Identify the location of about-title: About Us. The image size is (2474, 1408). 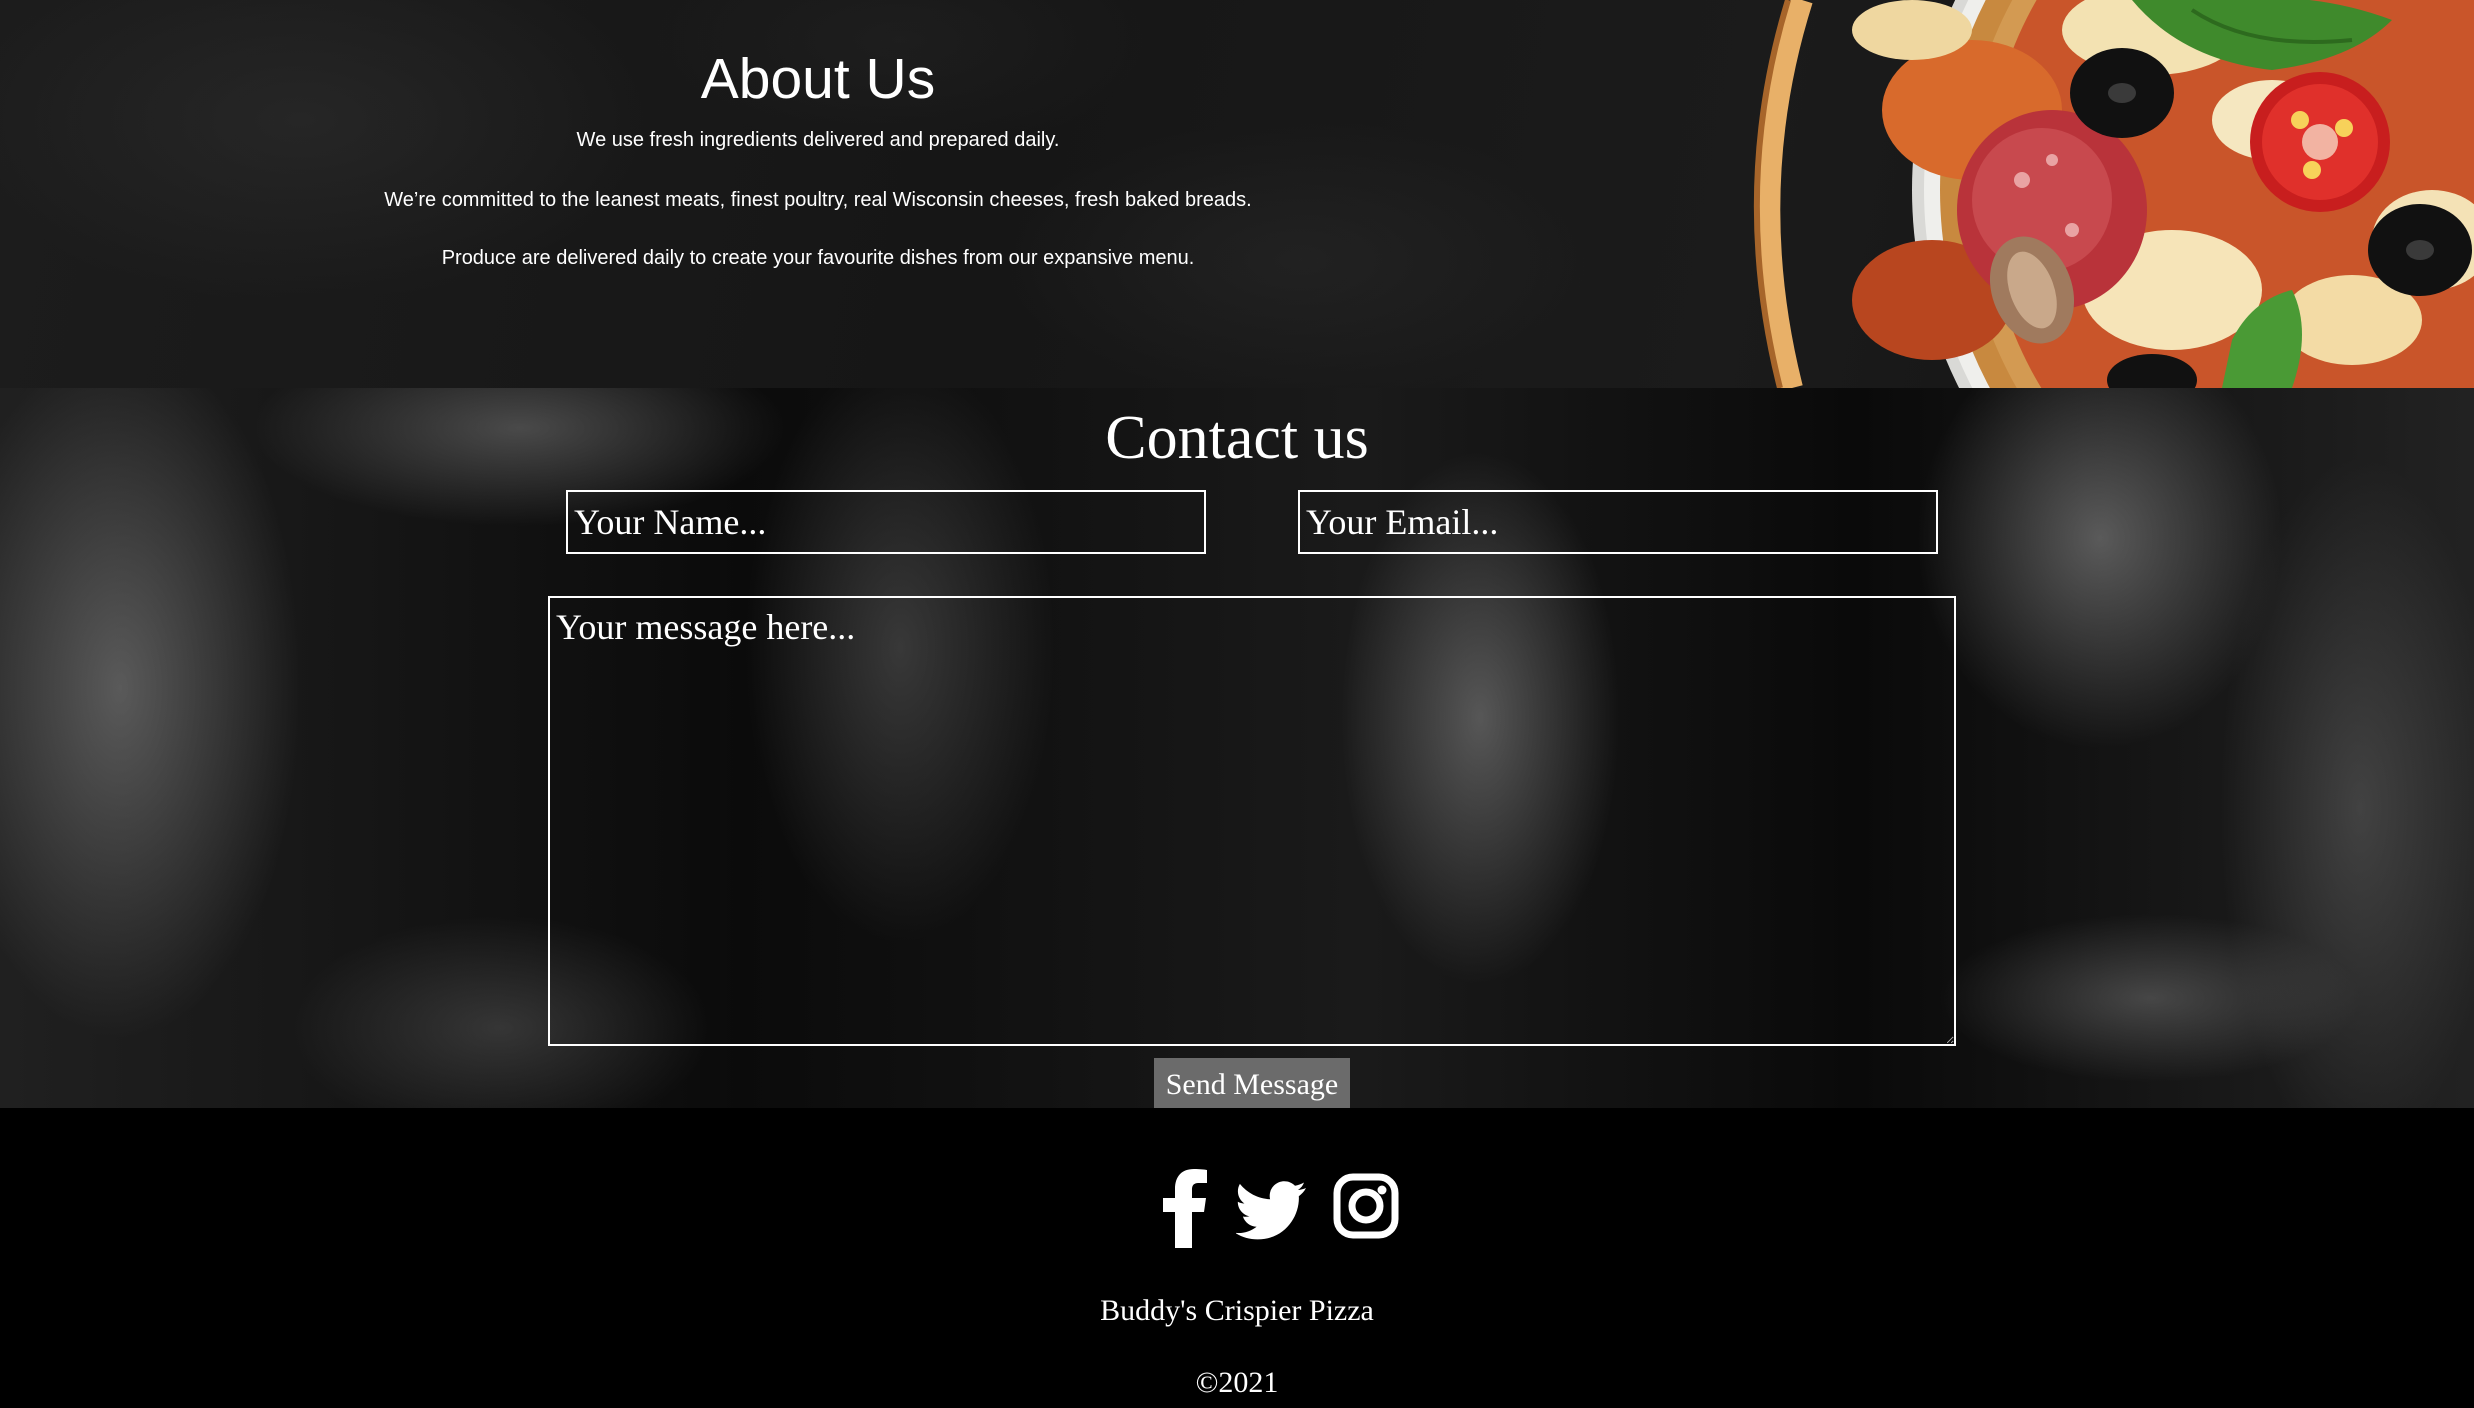
(818, 79).